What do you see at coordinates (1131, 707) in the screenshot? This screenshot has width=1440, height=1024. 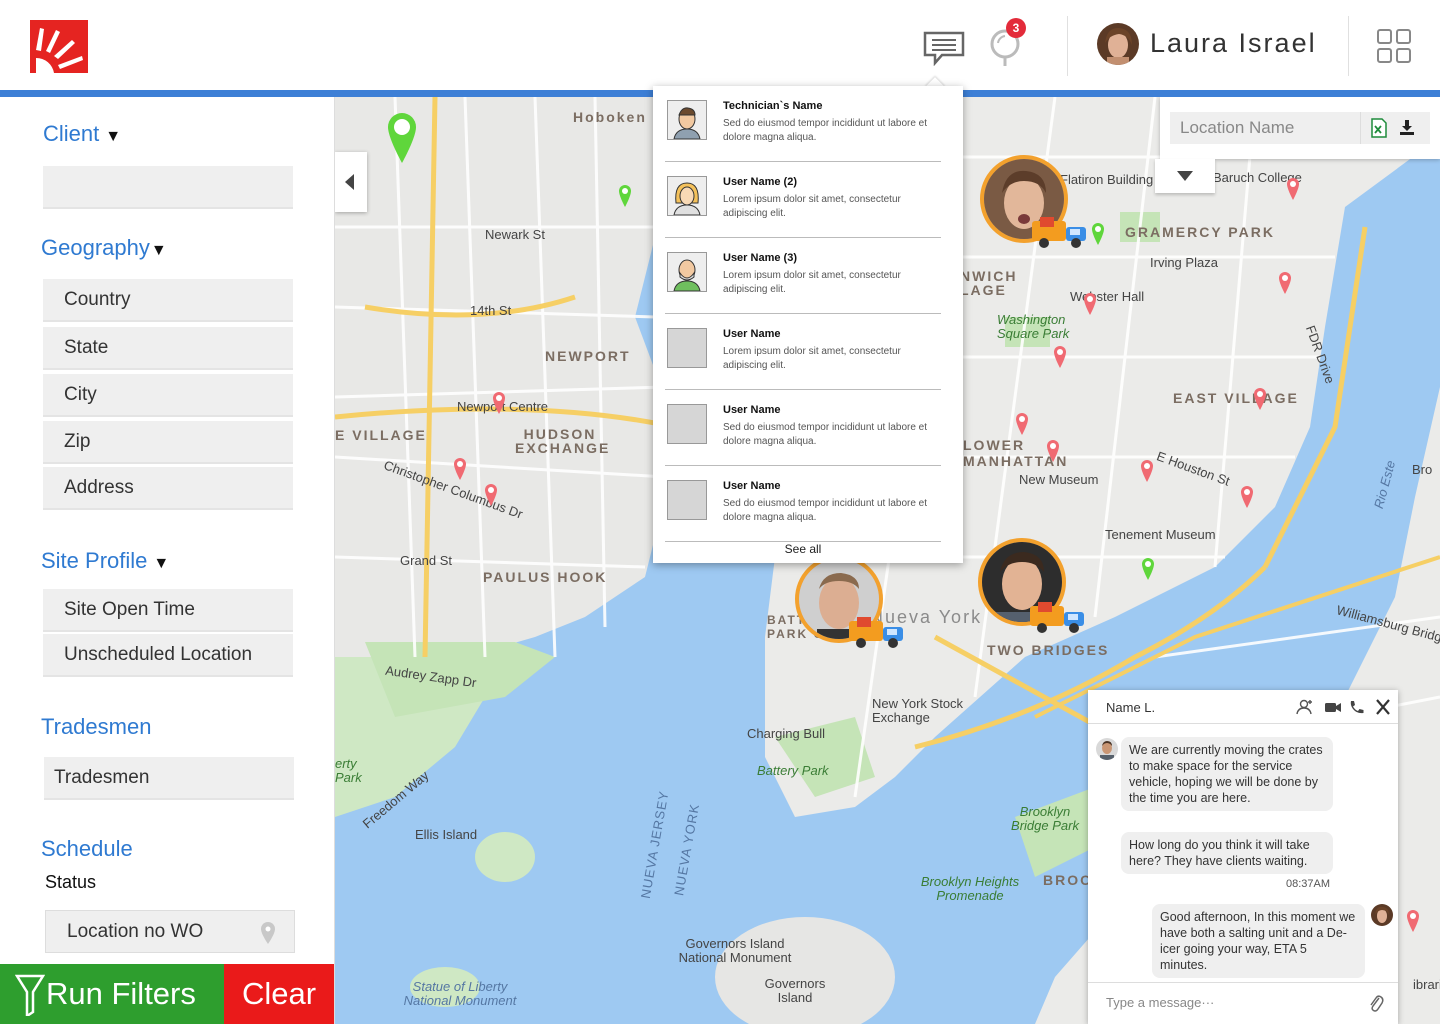 I see `chat-contact-name: Name L.` at bounding box center [1131, 707].